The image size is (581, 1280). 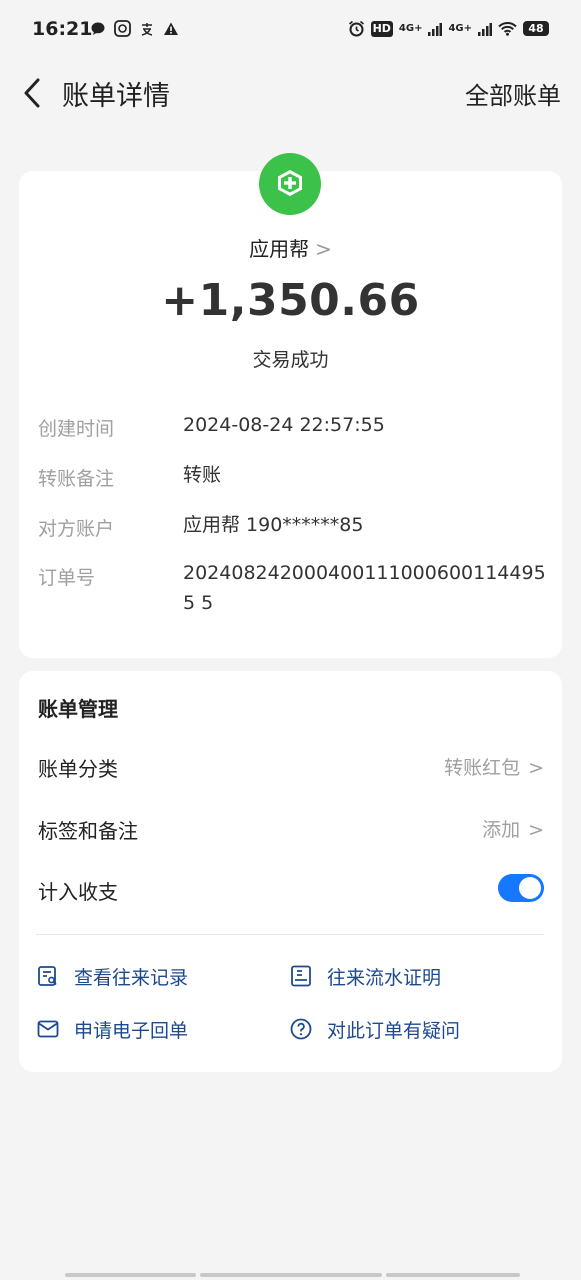 I want to click on section-title: 账单管理, so click(x=78, y=709).